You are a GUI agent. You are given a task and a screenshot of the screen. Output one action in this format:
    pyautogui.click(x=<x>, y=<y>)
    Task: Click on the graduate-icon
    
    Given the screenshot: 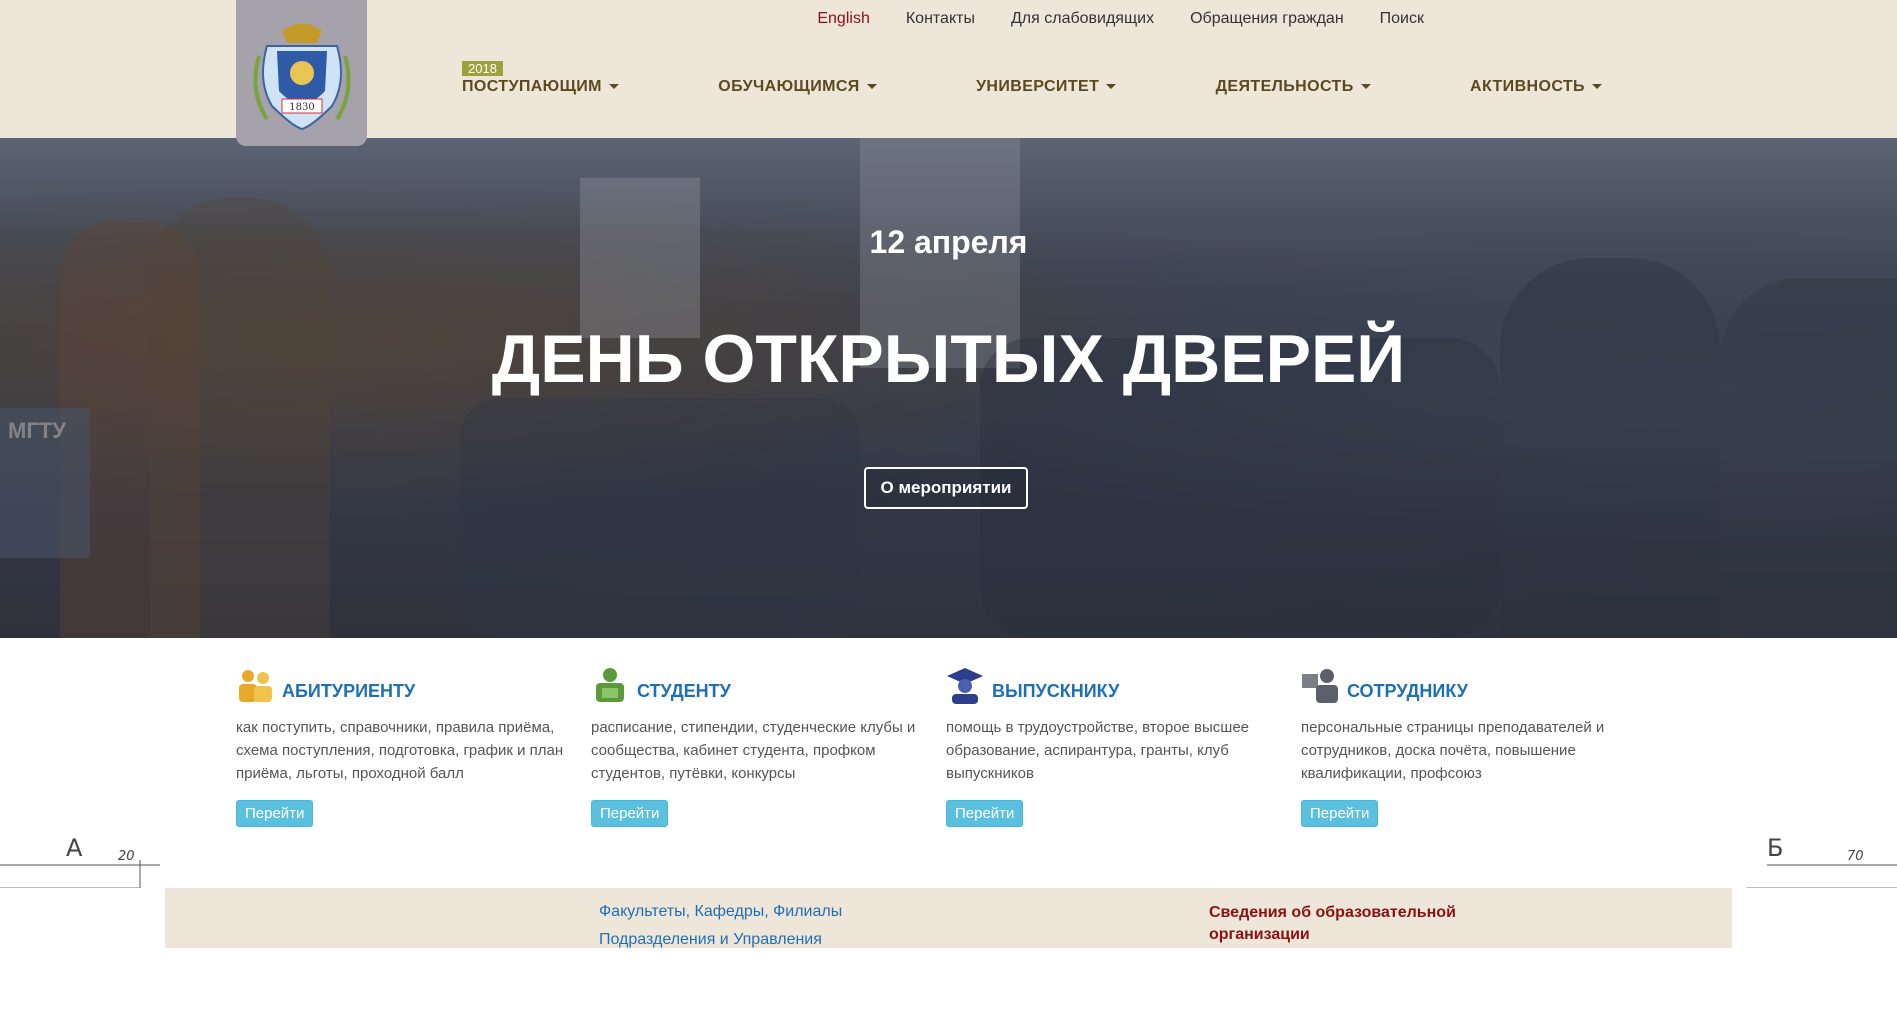 What is the action you would take?
    pyautogui.click(x=965, y=686)
    